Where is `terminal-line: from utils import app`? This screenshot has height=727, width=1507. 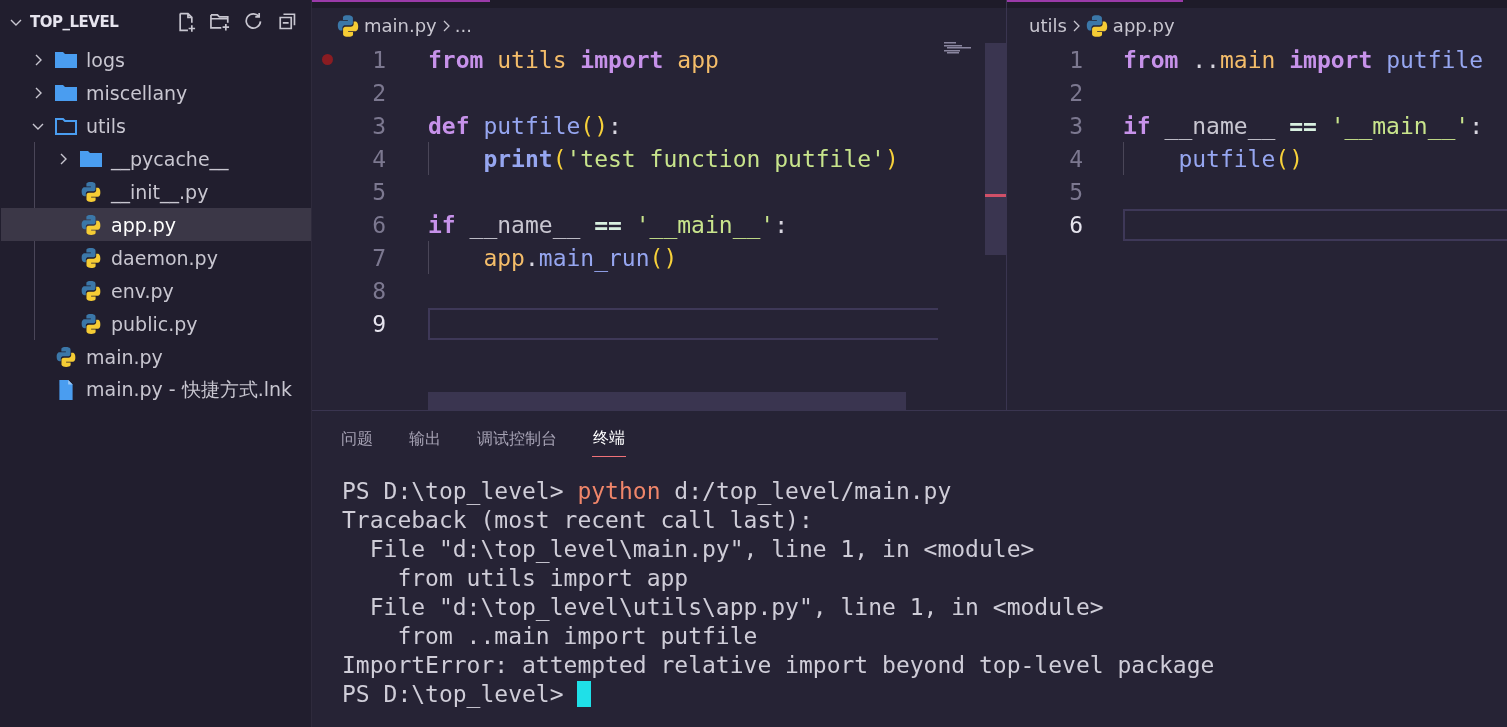
terminal-line: from utils import app is located at coordinates (542, 577).